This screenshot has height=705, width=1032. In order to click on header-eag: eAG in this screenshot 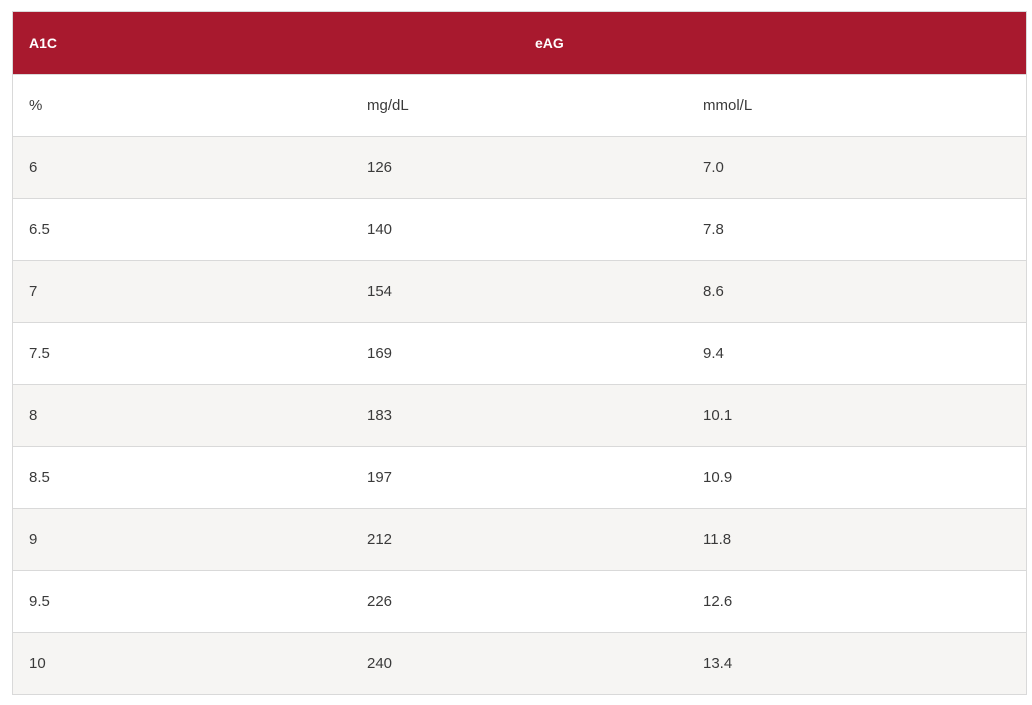, I will do `click(688, 43)`.